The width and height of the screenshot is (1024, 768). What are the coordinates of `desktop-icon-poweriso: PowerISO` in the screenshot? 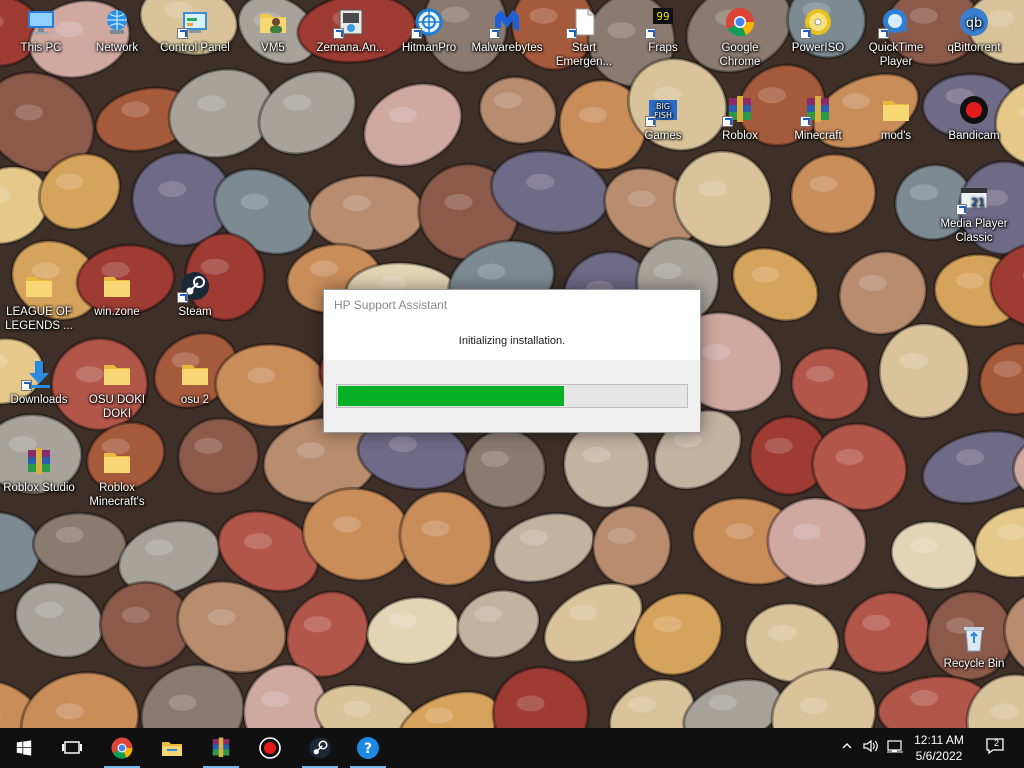 It's located at (818, 30).